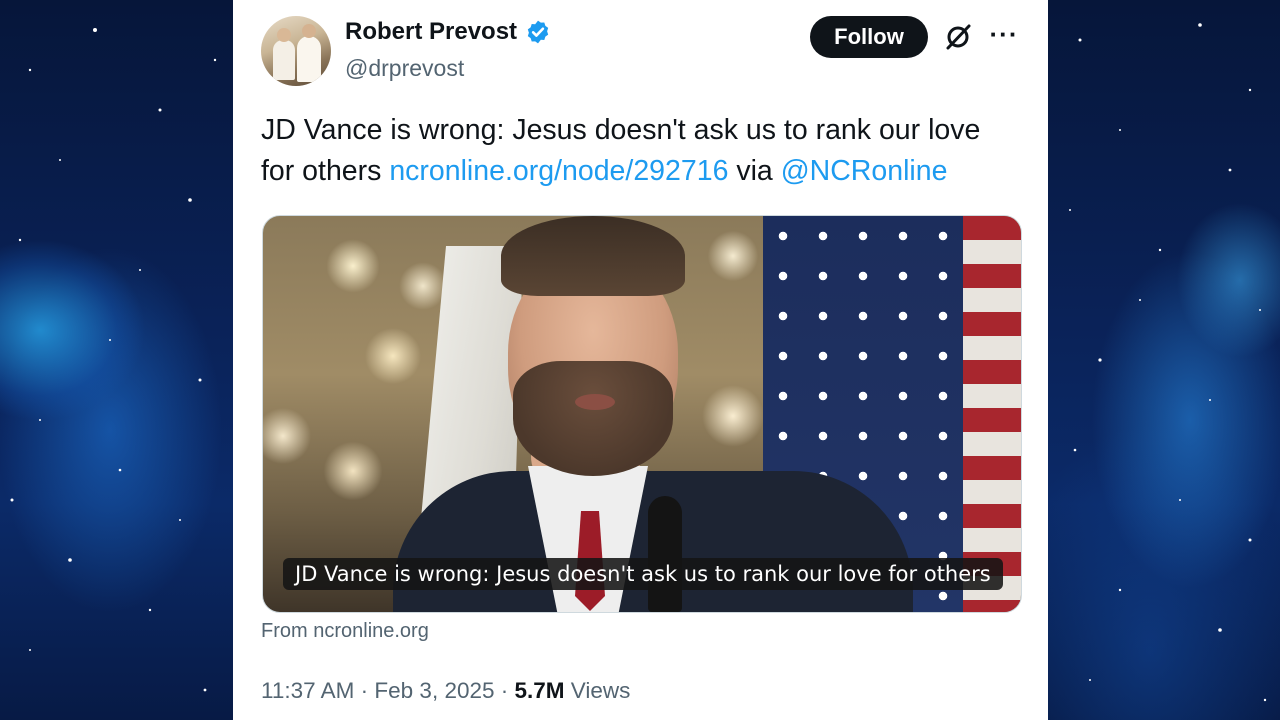  I want to click on via-text: via, so click(754, 171).